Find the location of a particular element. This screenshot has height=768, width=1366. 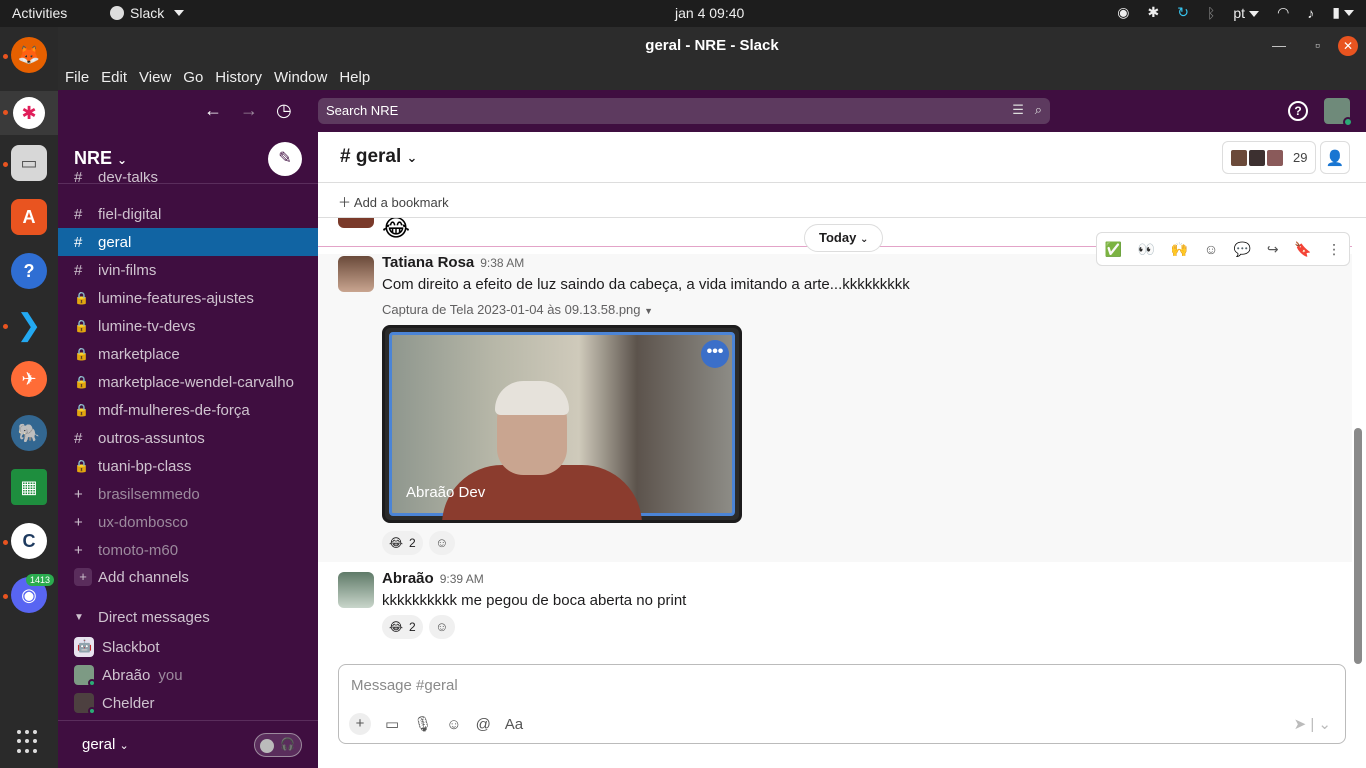

language-indicator: pt is located at coordinates (1246, 13).